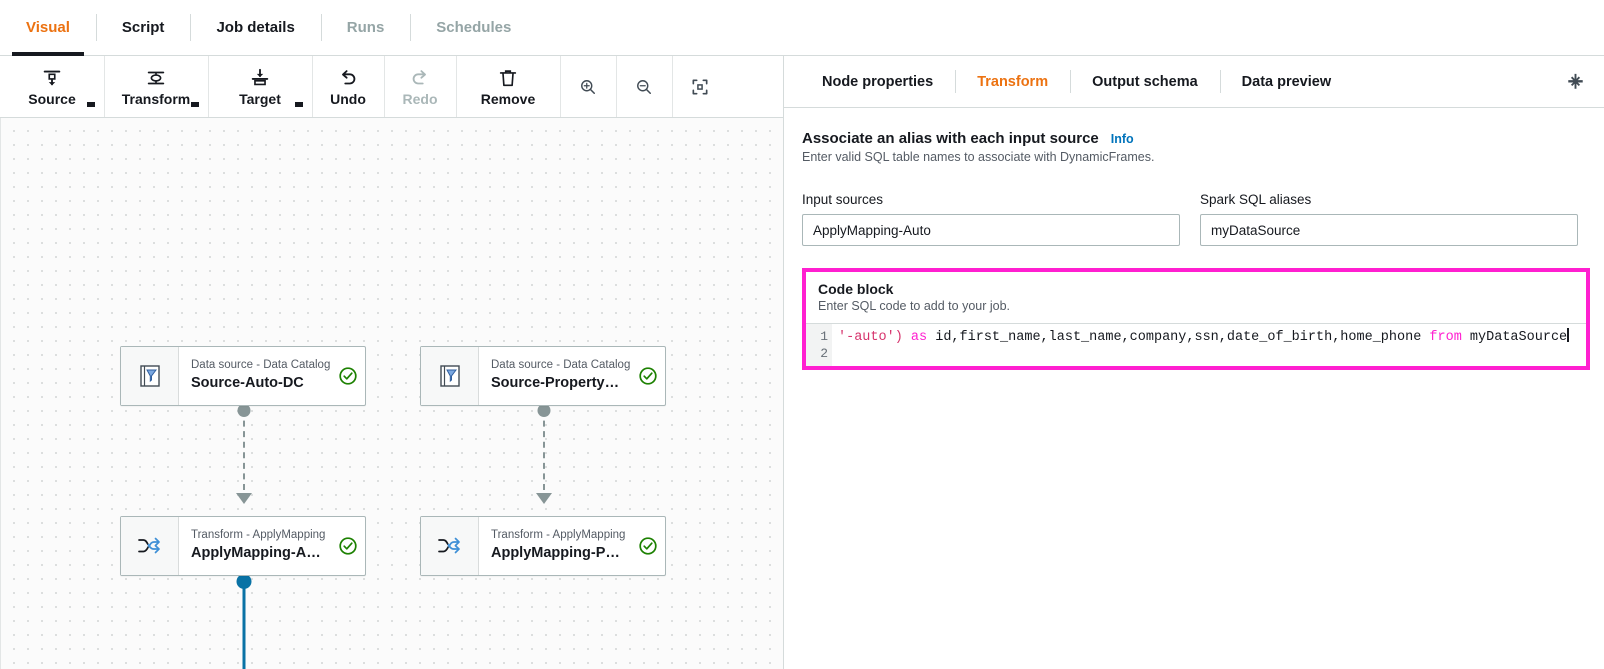 Image resolution: width=1604 pixels, height=669 pixels. What do you see at coordinates (156, 86) in the screenshot?
I see `toolbar-transform-button: Transform` at bounding box center [156, 86].